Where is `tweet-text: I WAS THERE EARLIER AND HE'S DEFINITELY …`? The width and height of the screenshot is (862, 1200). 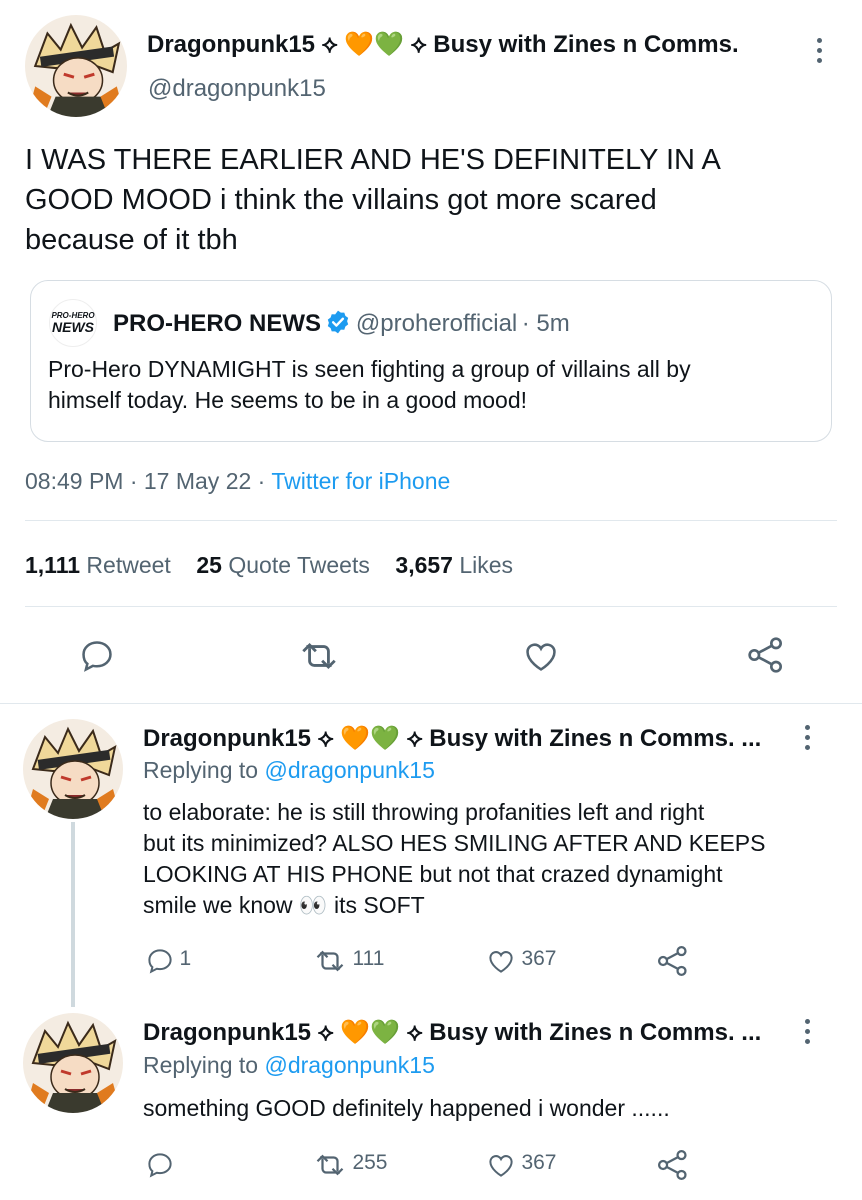 tweet-text: I WAS THERE EARLIER AND HE'S DEFINITELY … is located at coordinates (373, 200).